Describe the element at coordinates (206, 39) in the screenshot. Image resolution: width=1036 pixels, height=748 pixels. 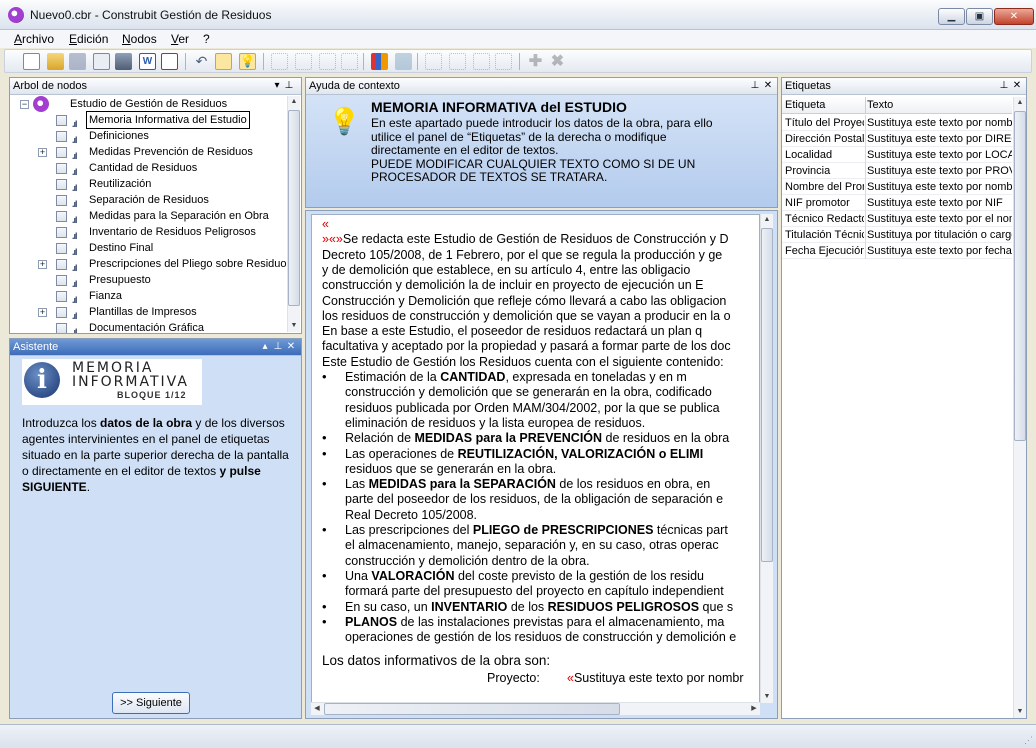
I see `menu-help: ?` at that location.